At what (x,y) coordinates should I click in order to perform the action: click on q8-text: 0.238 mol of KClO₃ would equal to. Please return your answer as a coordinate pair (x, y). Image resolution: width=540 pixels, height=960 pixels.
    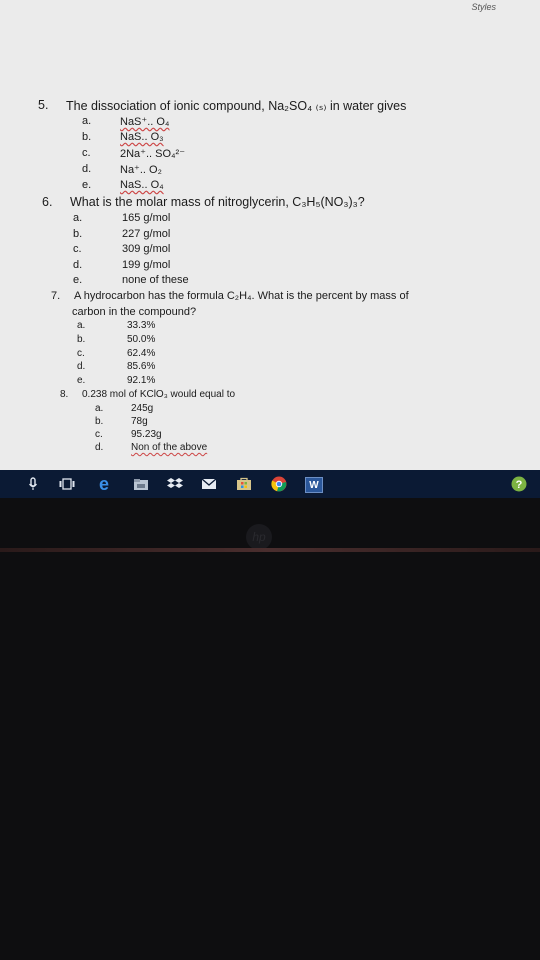
    Looking at the image, I should click on (159, 394).